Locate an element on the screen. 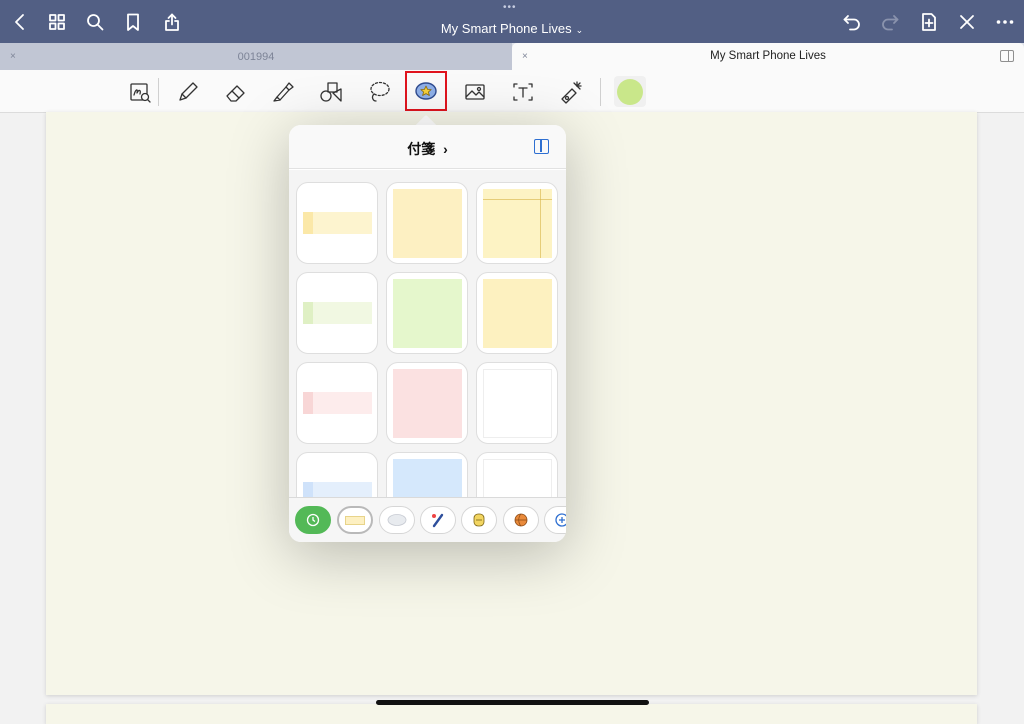 Image resolution: width=1024 pixels, height=724 pixels. color-dot is located at coordinates (630, 92).